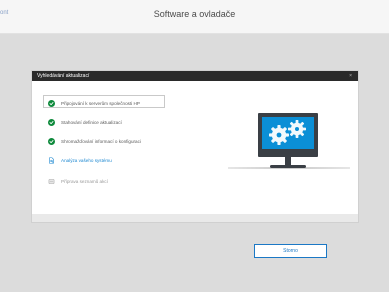  I want to click on step-connecting: Připojování k serverům společnosti HP, so click(104, 102).